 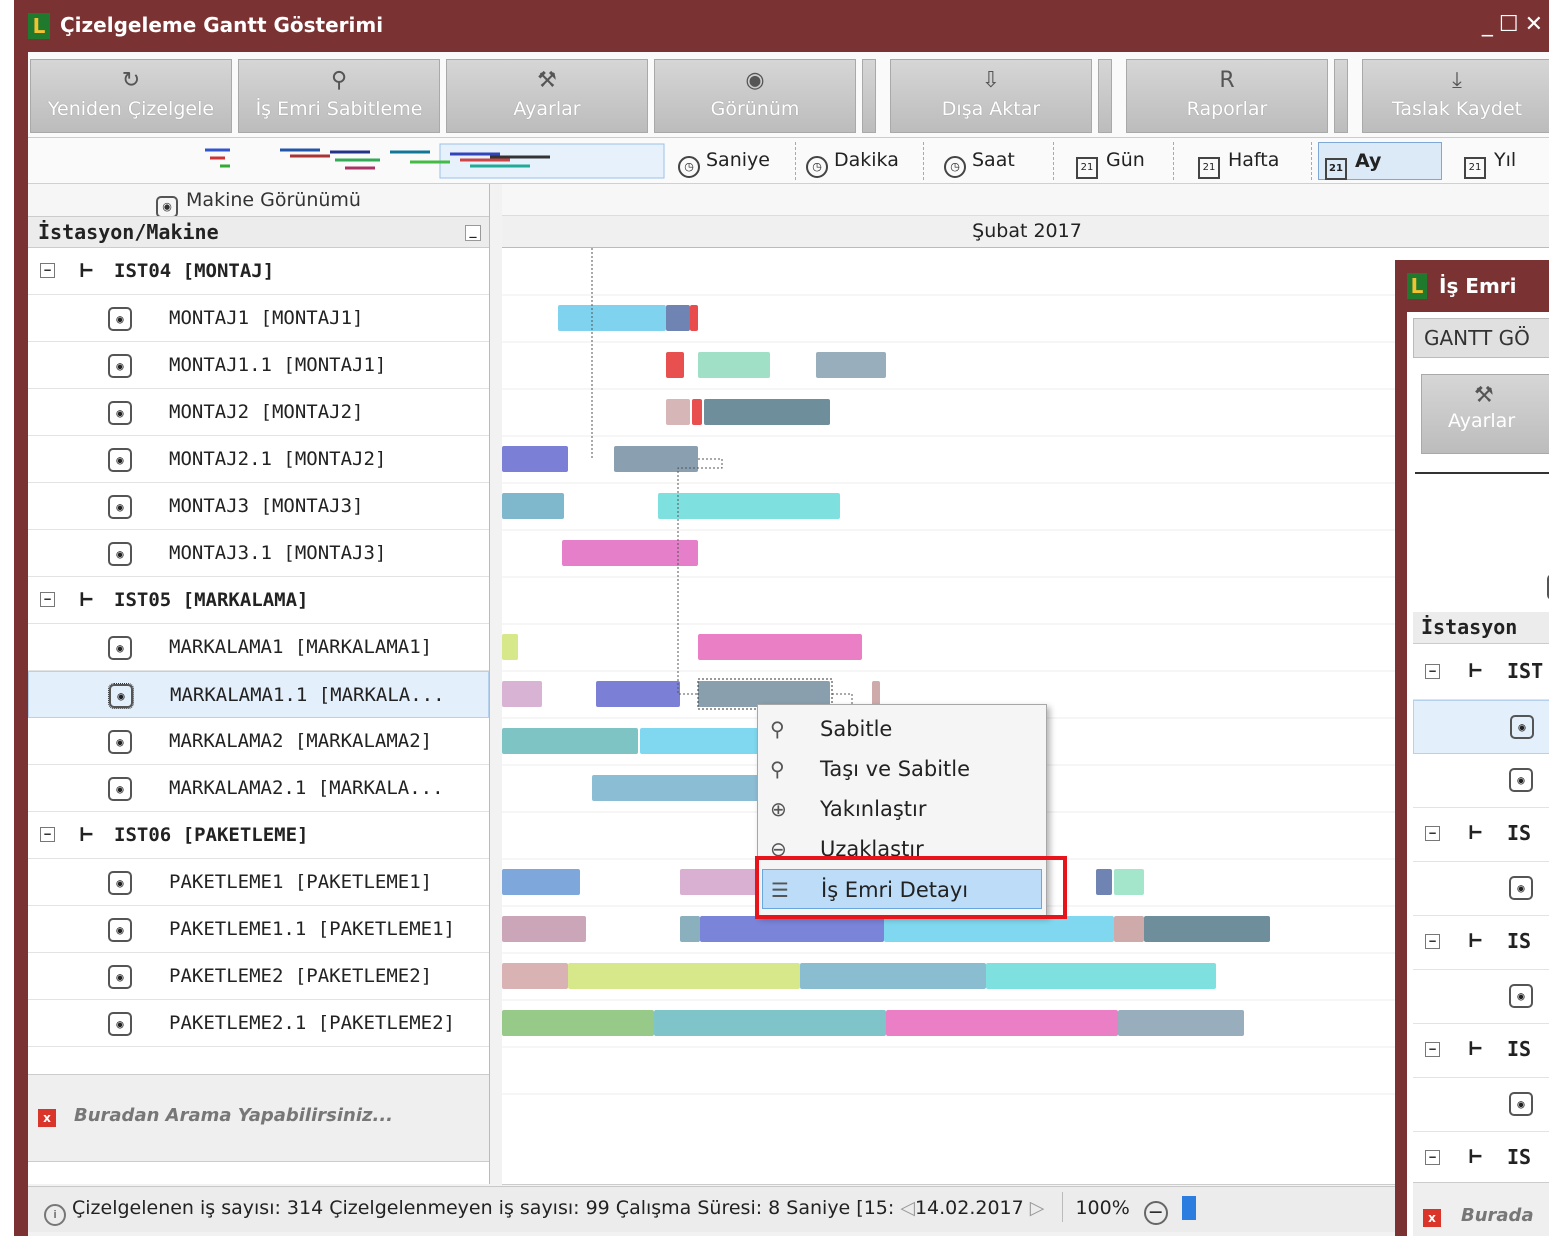 I want to click on tree-machine-row: ◉ MONTAJ1.1 [MONTAJ1], so click(x=258, y=365).